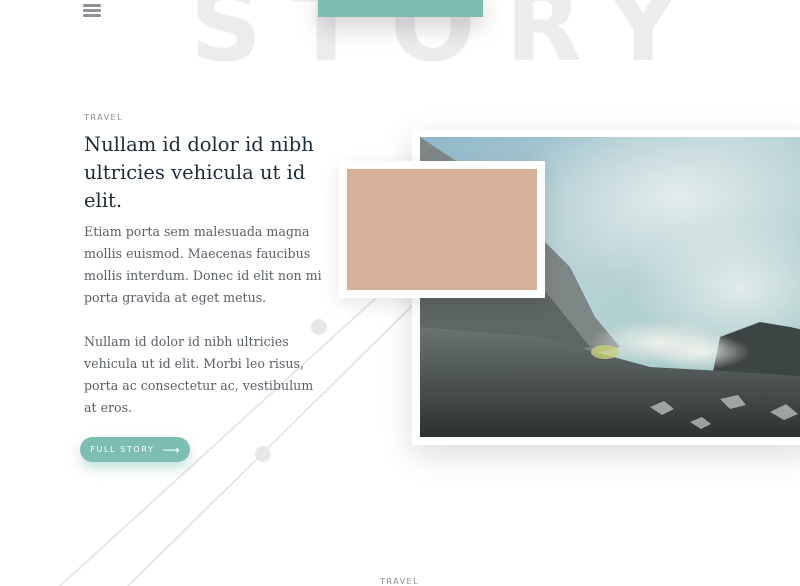  I want to click on full-story-label: FULL STORY, so click(122, 449).